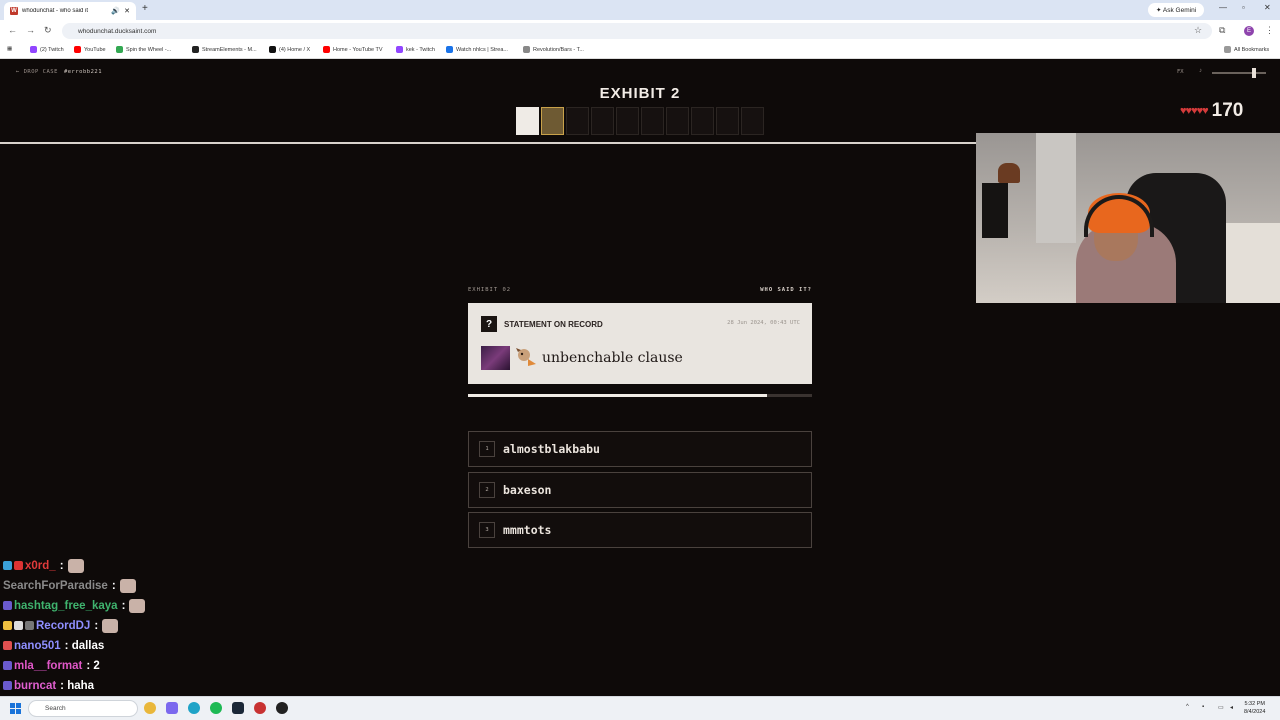 Image resolution: width=1280 pixels, height=720 pixels. Describe the element at coordinates (527, 490) in the screenshot. I see `option-name: baxeson` at that location.